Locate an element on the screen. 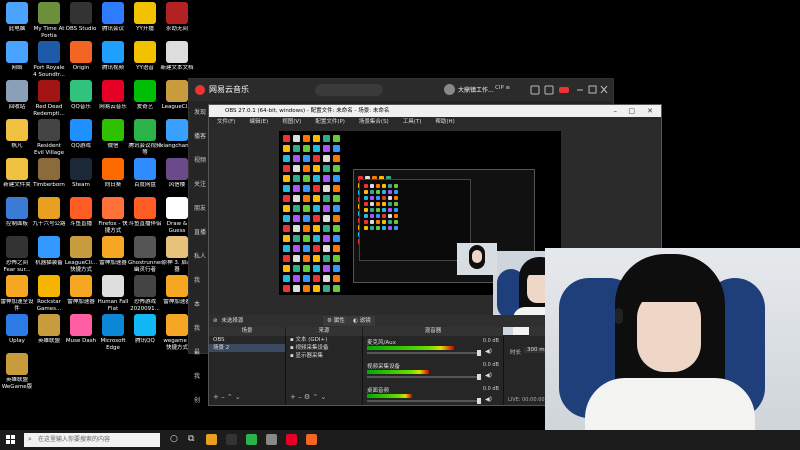 The height and width of the screenshot is (450, 800). obs-menu-item: 配置文件(P) is located at coordinates (330, 122).